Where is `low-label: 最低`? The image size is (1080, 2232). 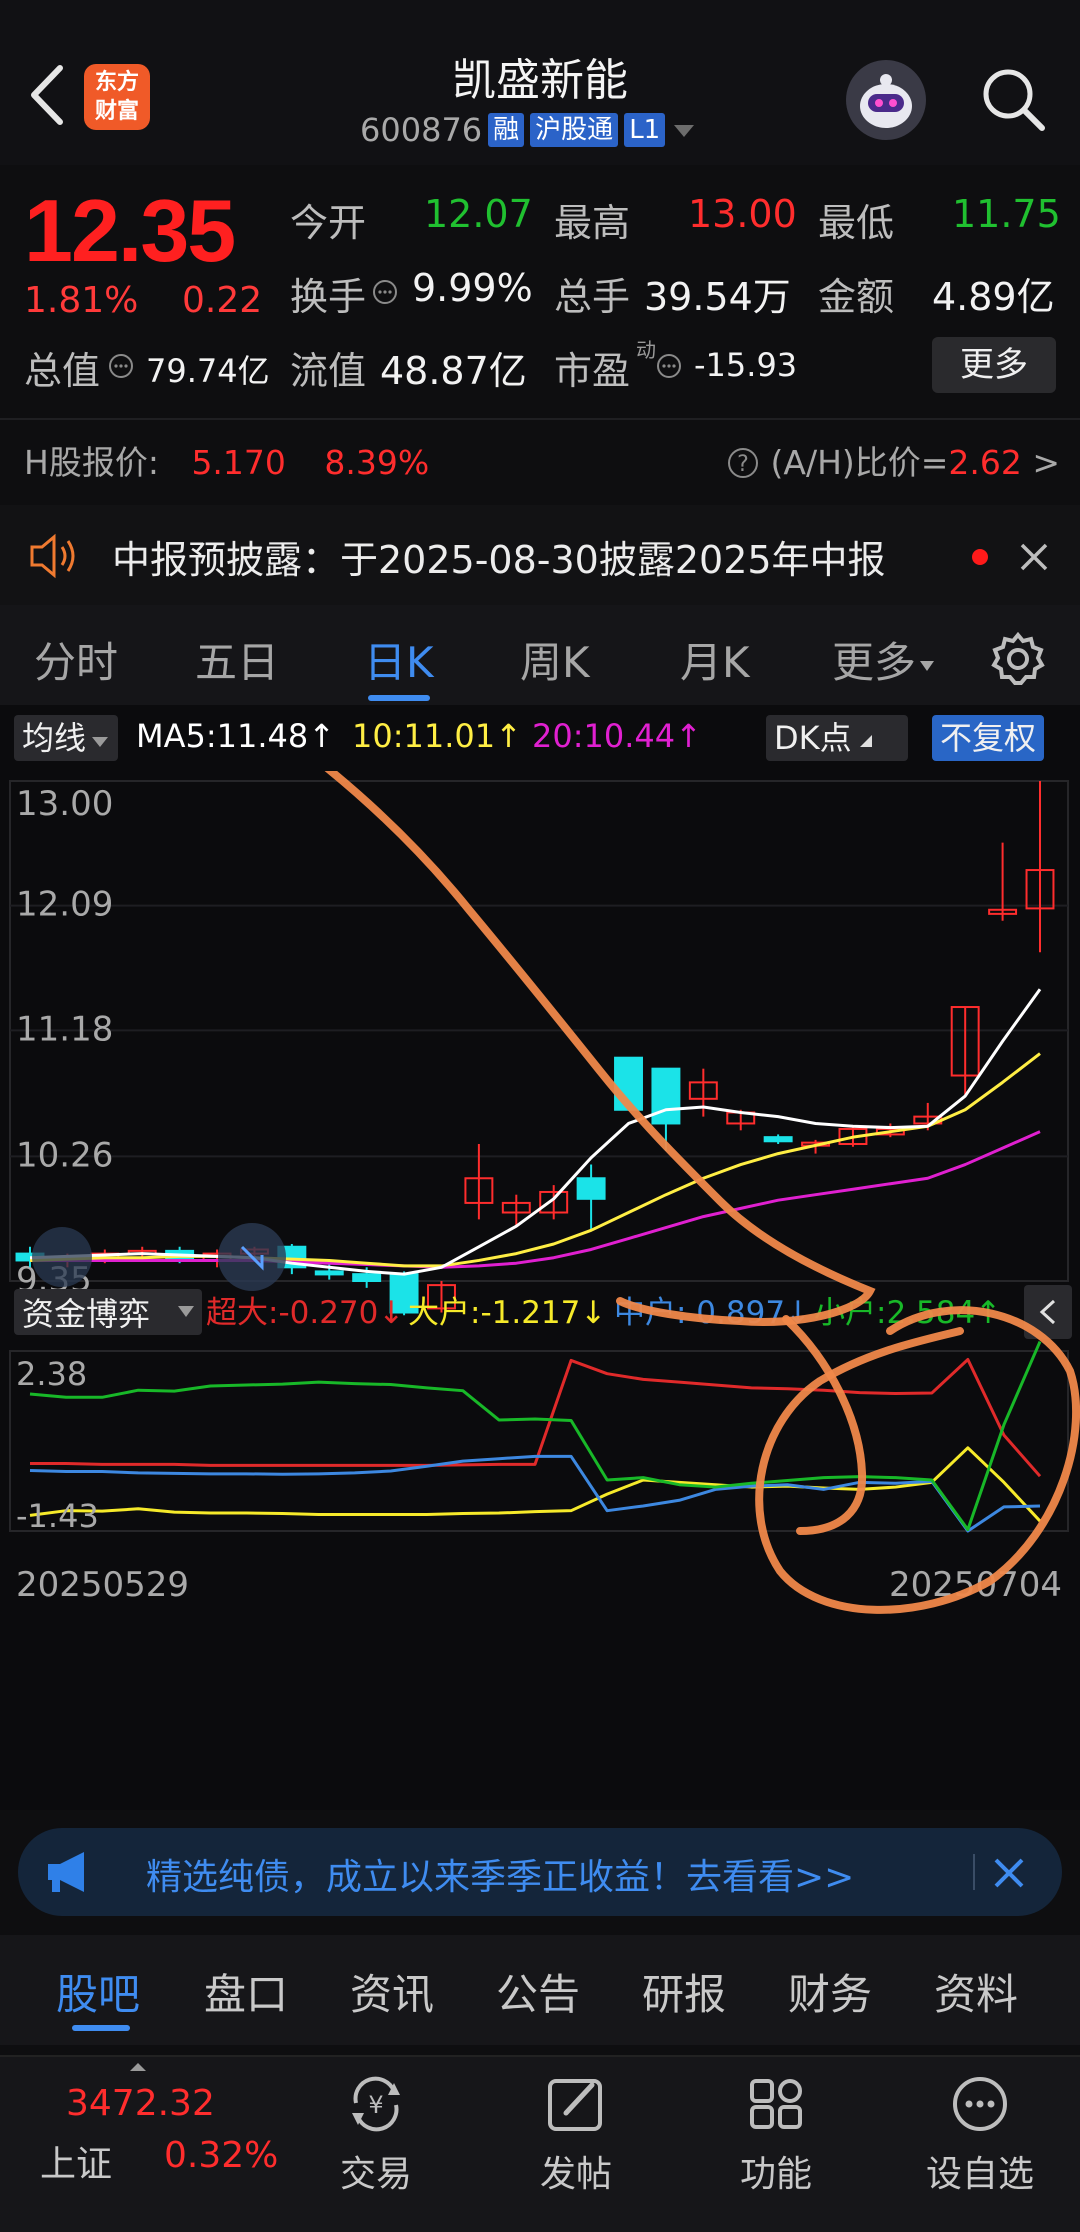
low-label: 最低 is located at coordinates (856, 223).